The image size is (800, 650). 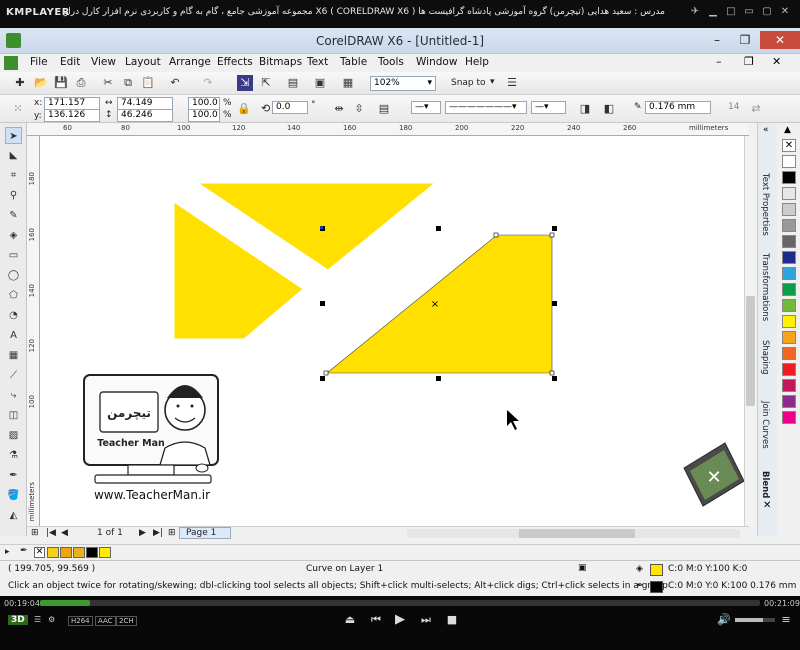 What do you see at coordinates (320, 83) in the screenshot?
I see `app-launcher-icon: ▣` at bounding box center [320, 83].